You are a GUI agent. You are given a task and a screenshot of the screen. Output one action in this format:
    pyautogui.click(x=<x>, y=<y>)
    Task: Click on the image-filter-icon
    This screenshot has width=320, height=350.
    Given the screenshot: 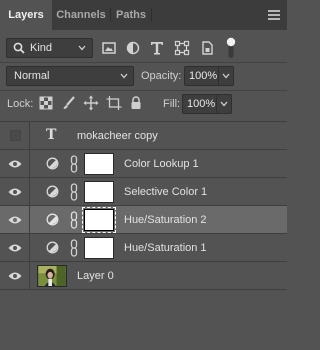 What is the action you would take?
    pyautogui.click(x=109, y=48)
    